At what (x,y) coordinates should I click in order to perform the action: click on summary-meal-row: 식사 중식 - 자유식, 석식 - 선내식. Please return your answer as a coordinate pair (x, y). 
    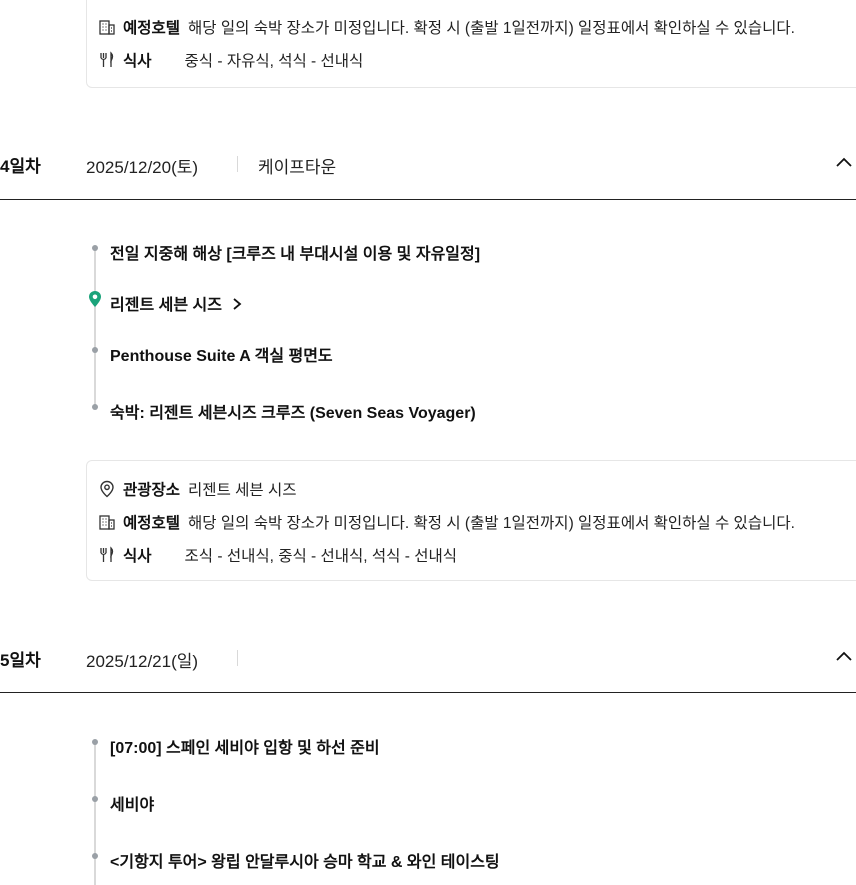
    Looking at the image, I should click on (230, 60).